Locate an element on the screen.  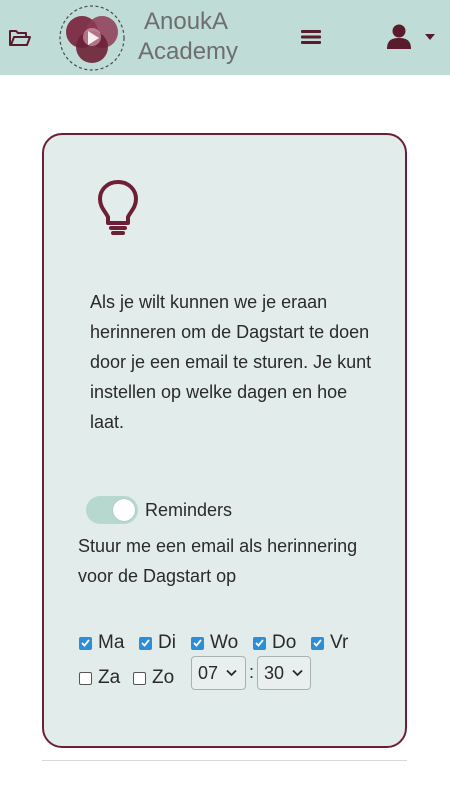
day-label: Zo is located at coordinates (163, 677).